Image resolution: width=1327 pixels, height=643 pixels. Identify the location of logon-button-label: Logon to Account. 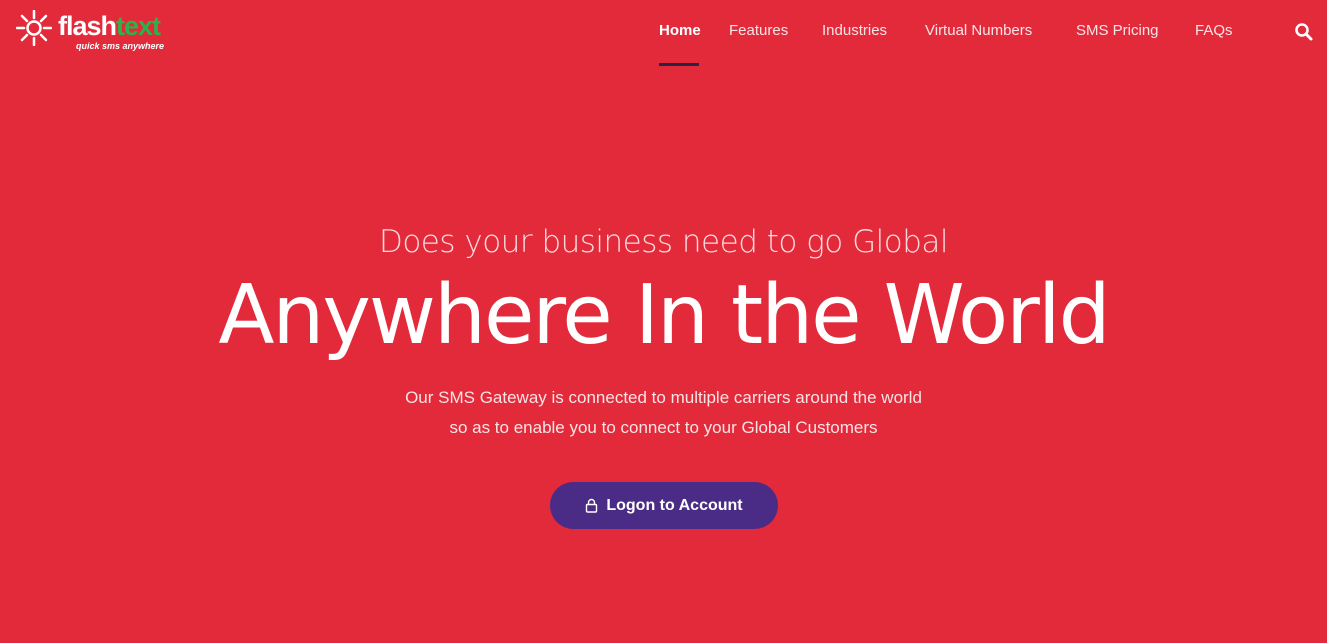
(674, 505).